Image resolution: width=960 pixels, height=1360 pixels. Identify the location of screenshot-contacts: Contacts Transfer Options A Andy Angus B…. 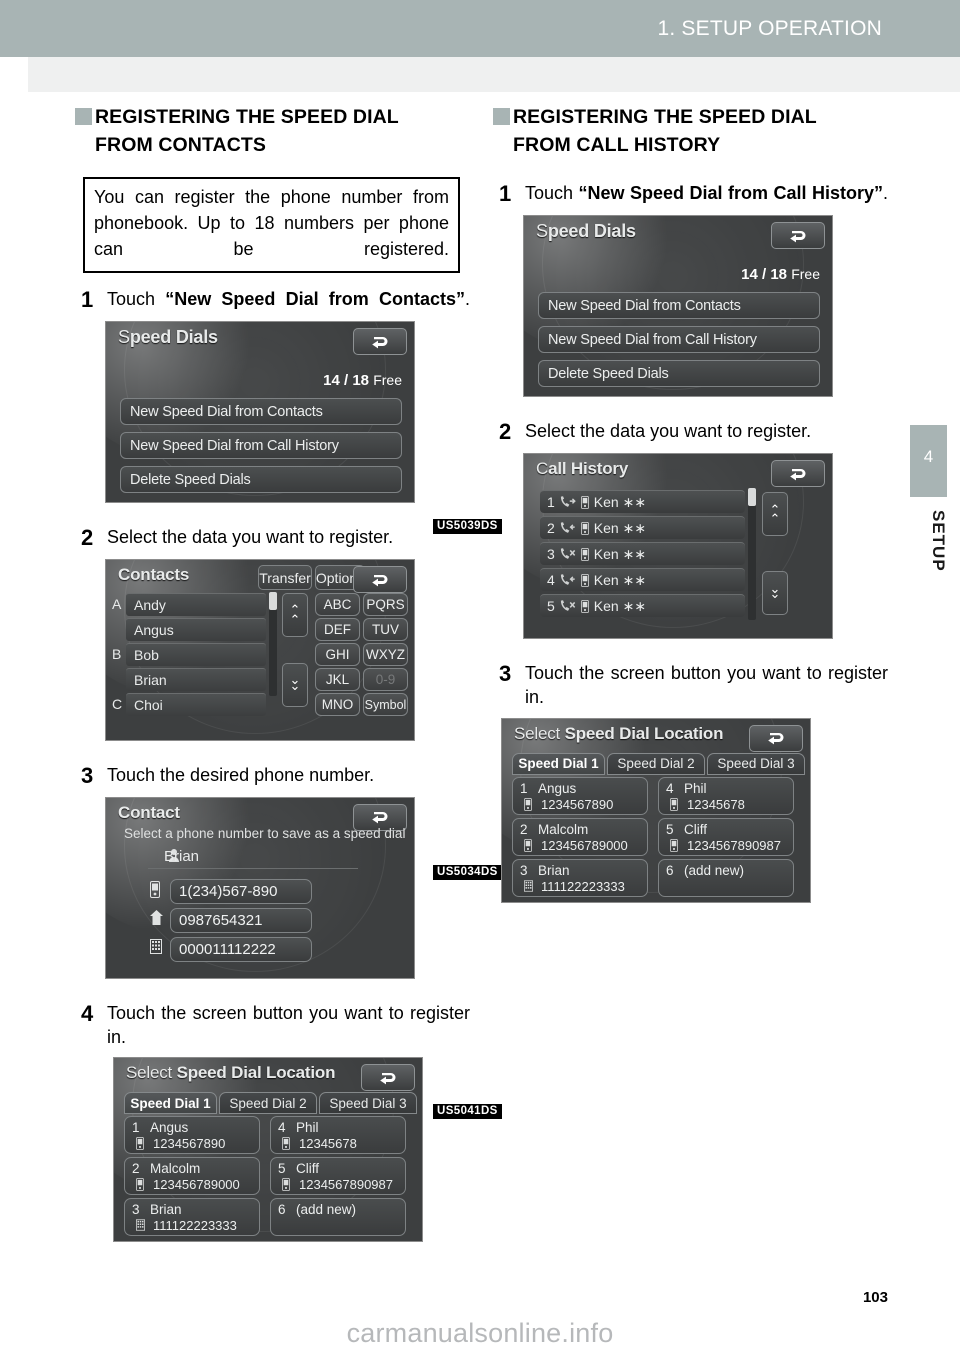
(260, 650).